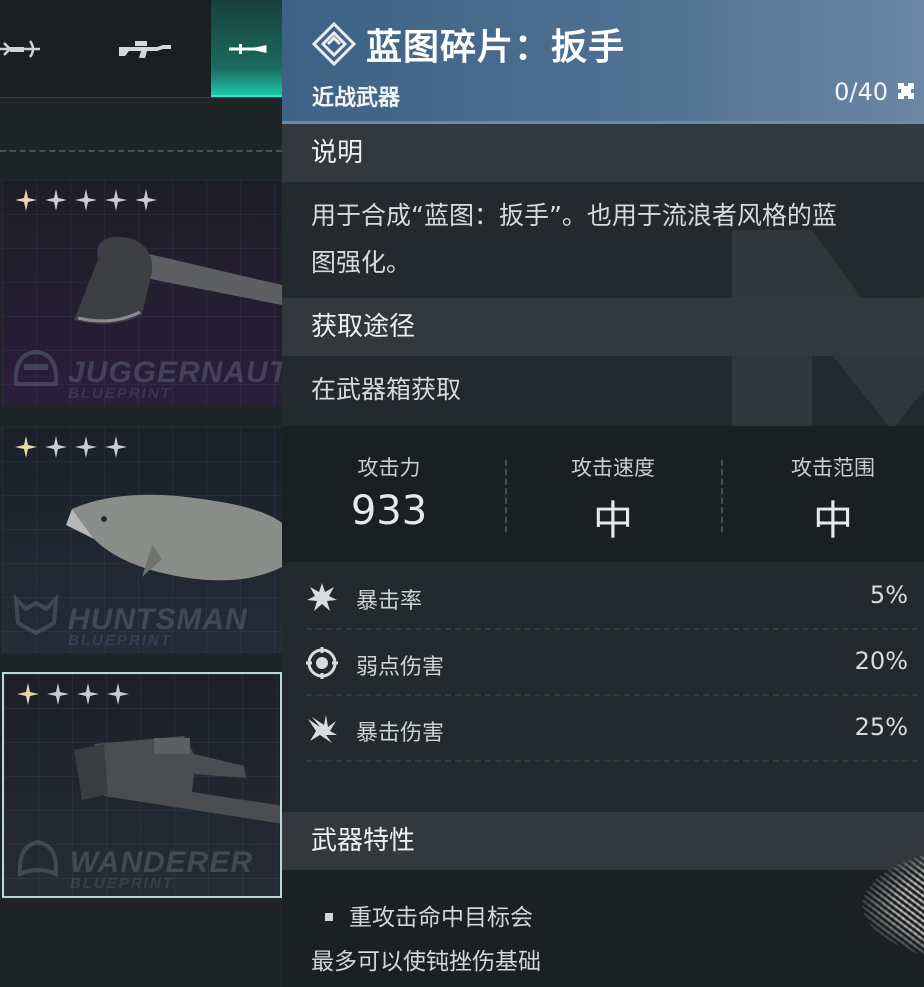  Describe the element at coordinates (36, 367) in the screenshot. I see `helmet-emblem-icon` at that location.